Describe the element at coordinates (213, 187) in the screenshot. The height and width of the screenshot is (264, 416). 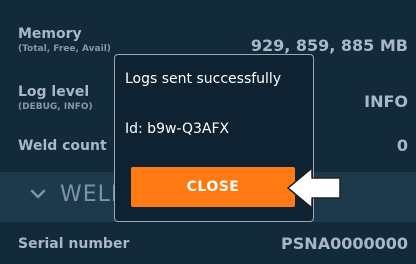
I see `close-button: CLOSE` at that location.